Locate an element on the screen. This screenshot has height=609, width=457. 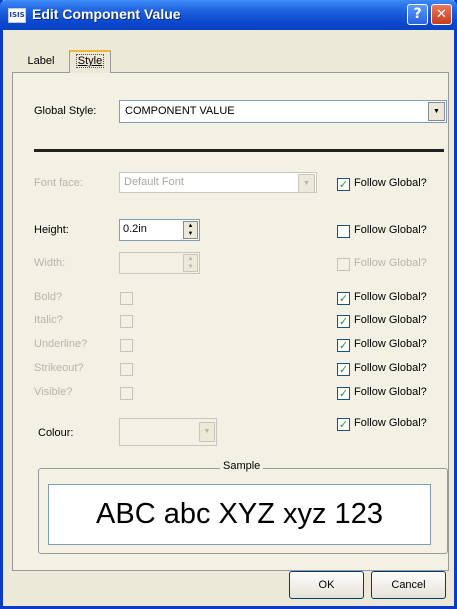
visible-label: Visible? is located at coordinates (53, 392).